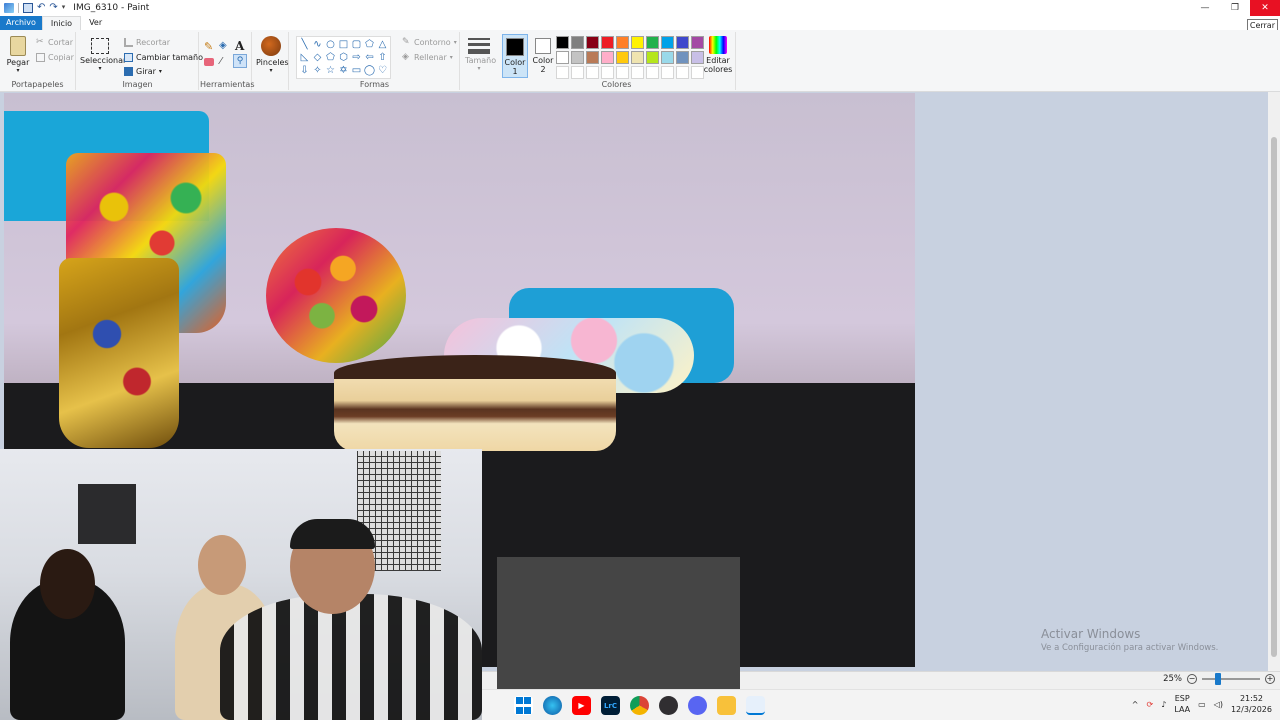 This screenshot has width=1280, height=720. I want to click on paint-taskbar-icon, so click(755, 705).